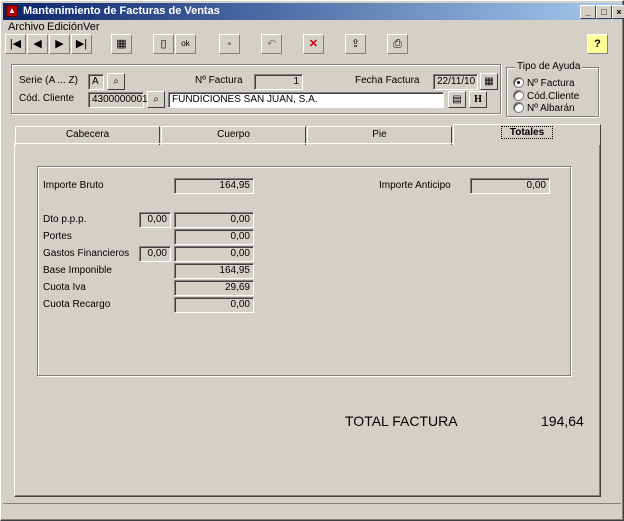  Describe the element at coordinates (551, 108) in the screenshot. I see `radio-num-albaran-label: Nº Albarán` at that location.